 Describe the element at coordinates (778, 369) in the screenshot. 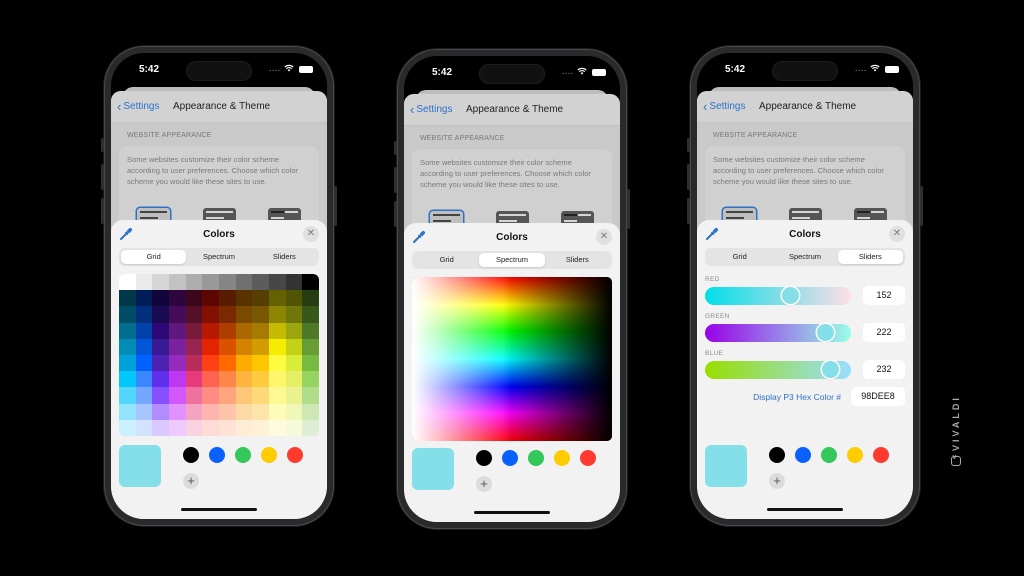

I see `slider-track-blue` at that location.